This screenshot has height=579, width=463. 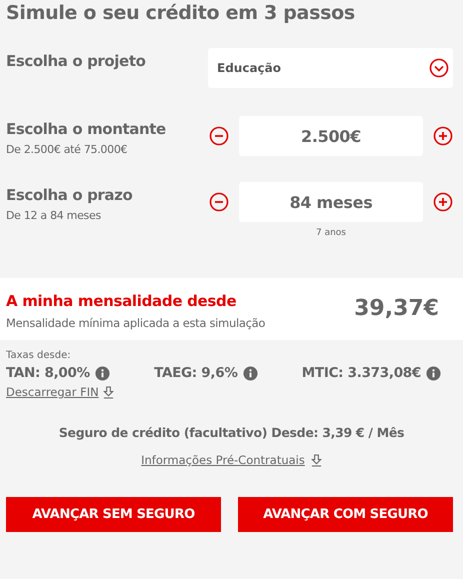 What do you see at coordinates (396, 309) in the screenshot?
I see `monthly-amount: 39,37€` at bounding box center [396, 309].